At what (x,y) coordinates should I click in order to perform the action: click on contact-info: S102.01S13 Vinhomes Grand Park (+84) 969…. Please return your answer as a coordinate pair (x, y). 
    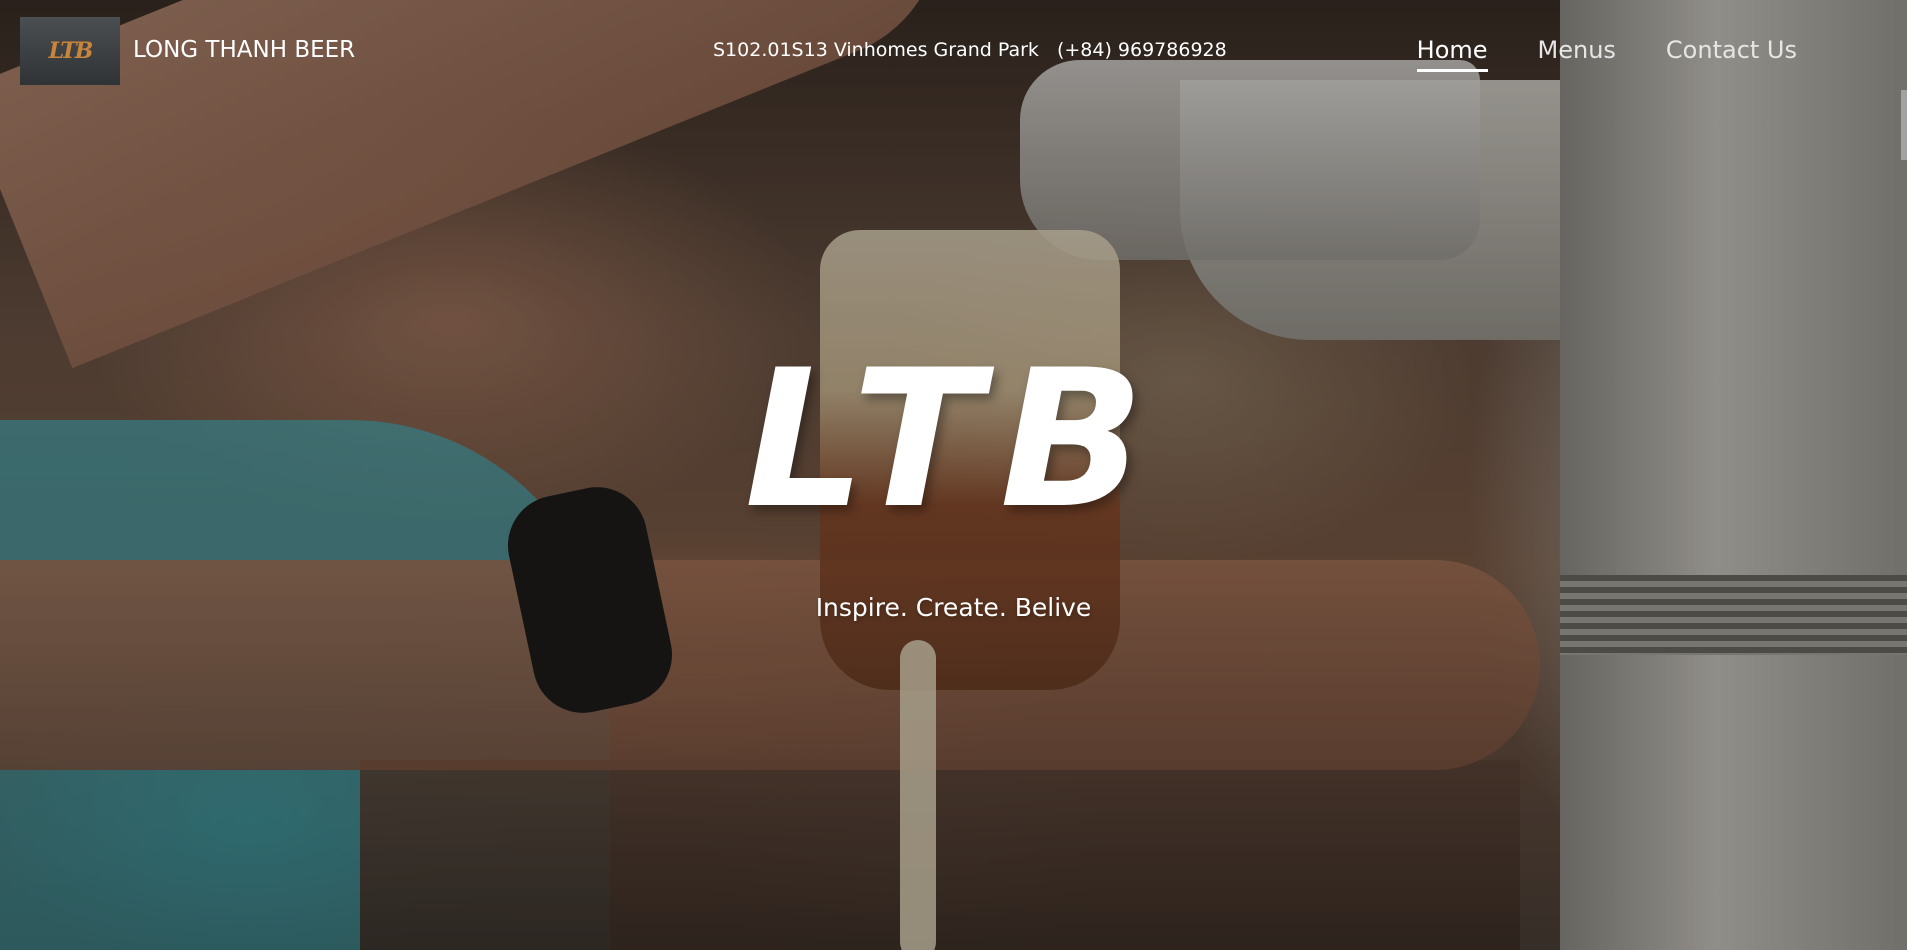
    Looking at the image, I should click on (970, 50).